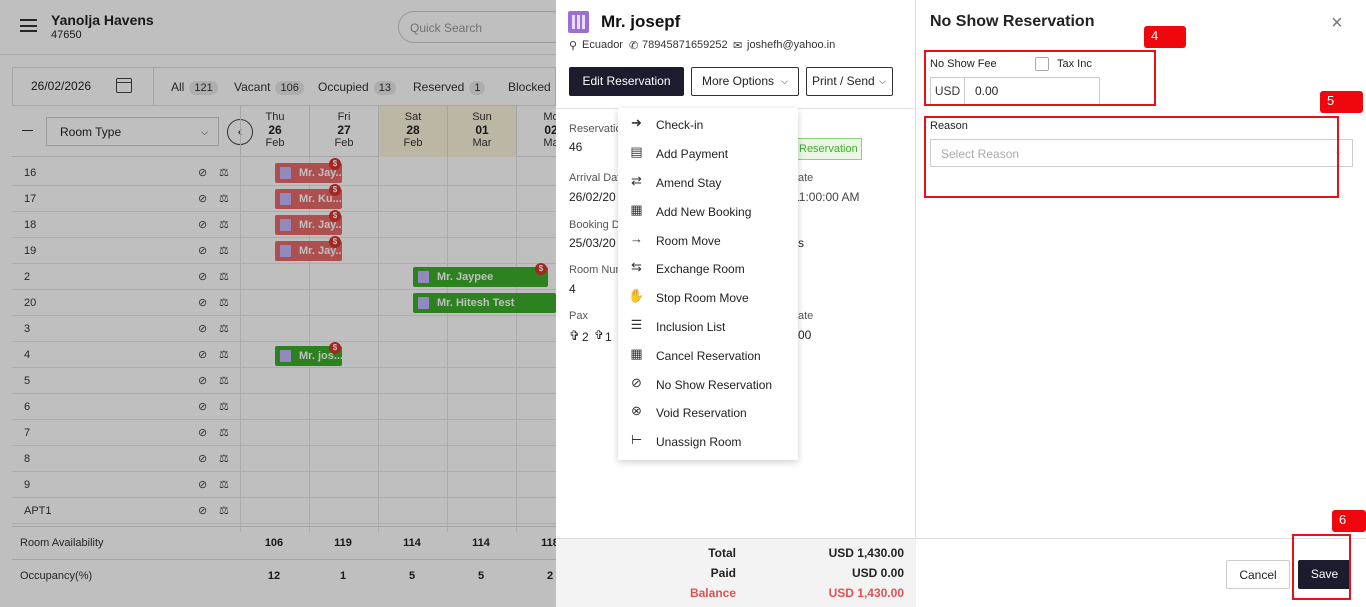  What do you see at coordinates (634, 46) in the screenshot?
I see `phone-icon: ✆` at bounding box center [634, 46].